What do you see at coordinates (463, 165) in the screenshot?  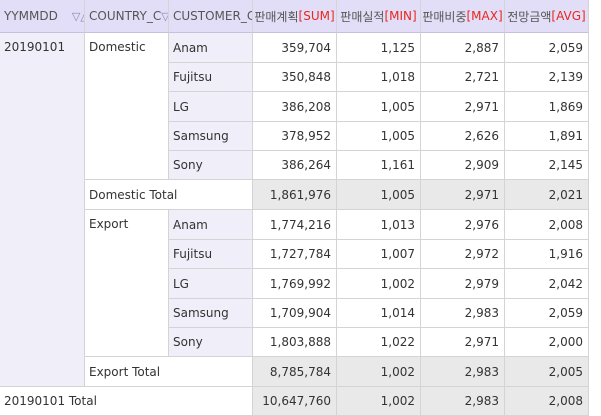 I see `value-cell: 2,909` at bounding box center [463, 165].